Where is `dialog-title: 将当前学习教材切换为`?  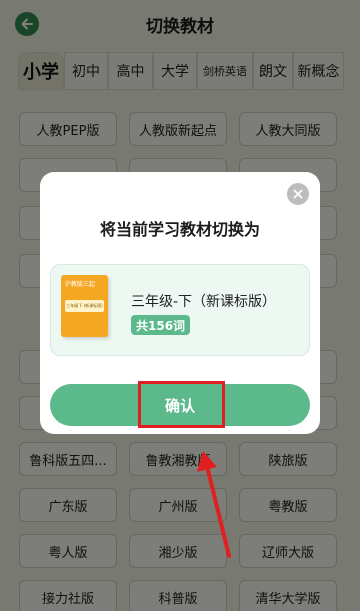
dialog-title: 将当前学习教材切换为 is located at coordinates (179, 229).